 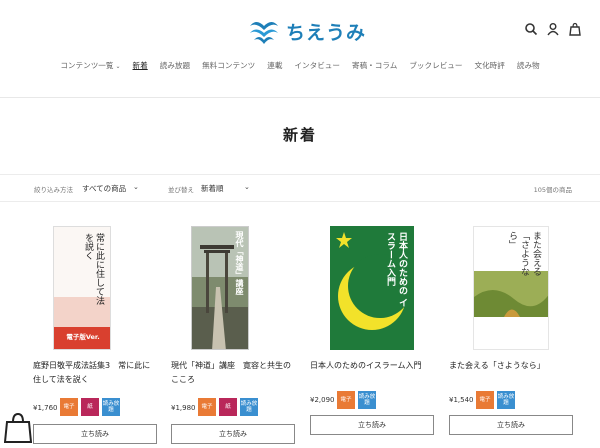 I want to click on nav-item-book-review: ブックレビュー, so click(x=435, y=65).